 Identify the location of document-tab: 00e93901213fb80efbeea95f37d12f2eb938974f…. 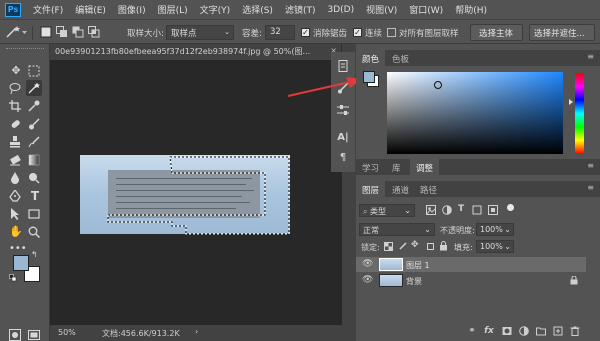
(196, 52).